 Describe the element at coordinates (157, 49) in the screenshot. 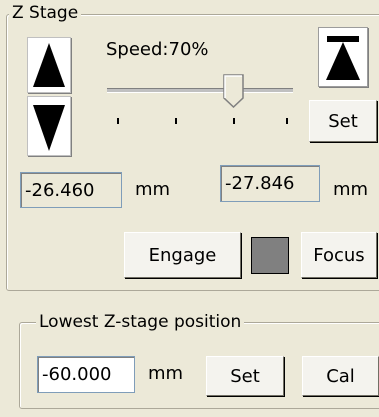

I see `speed-label: Speed:70%` at that location.